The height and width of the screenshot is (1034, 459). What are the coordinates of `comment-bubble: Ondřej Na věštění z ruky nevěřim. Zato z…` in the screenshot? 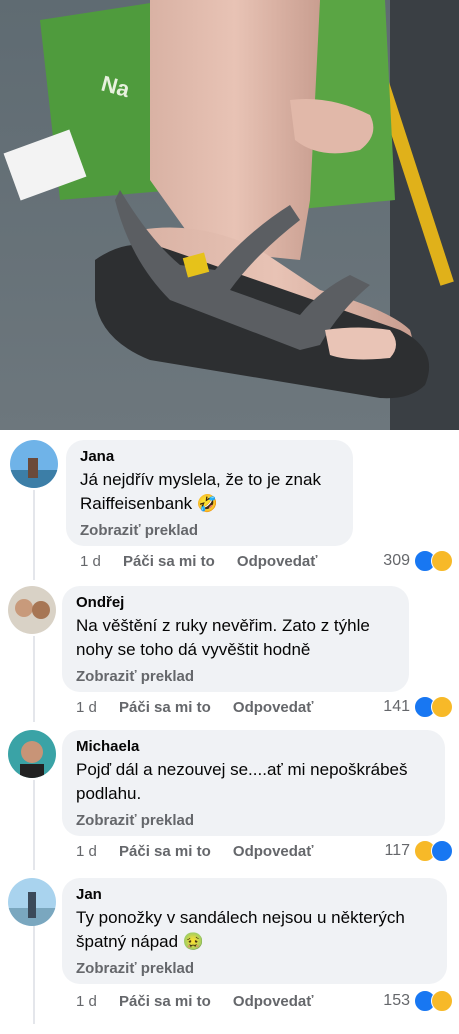 It's located at (235, 639).